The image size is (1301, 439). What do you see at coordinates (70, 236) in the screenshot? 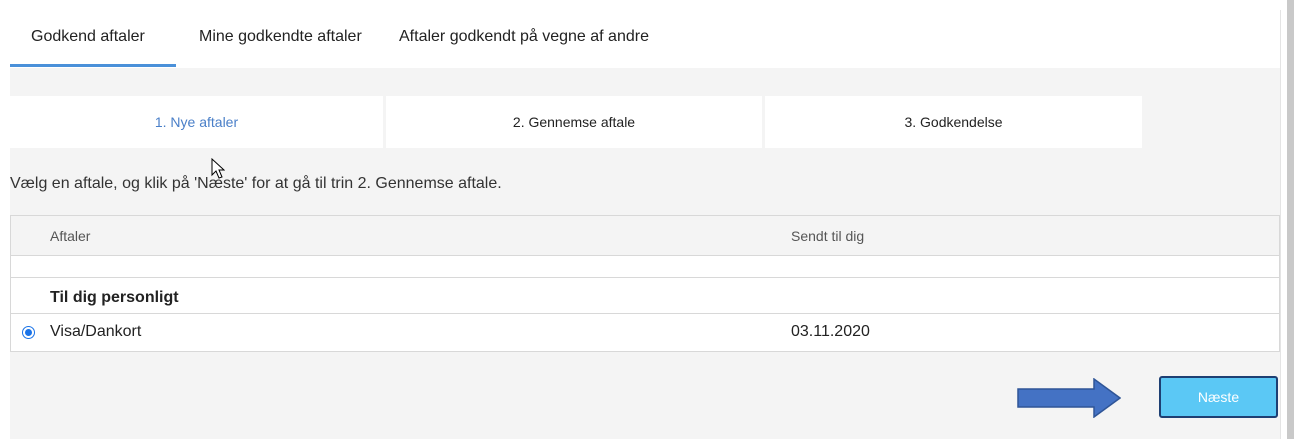
I see `column-header-aftaler: Aftaler` at bounding box center [70, 236].